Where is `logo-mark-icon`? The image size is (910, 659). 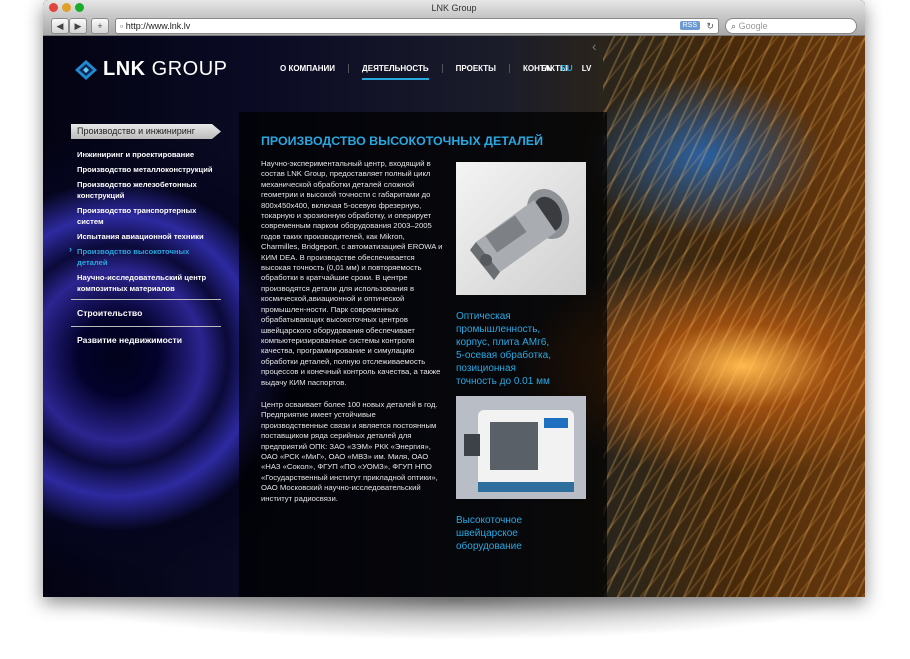
logo-mark-icon is located at coordinates (86, 69).